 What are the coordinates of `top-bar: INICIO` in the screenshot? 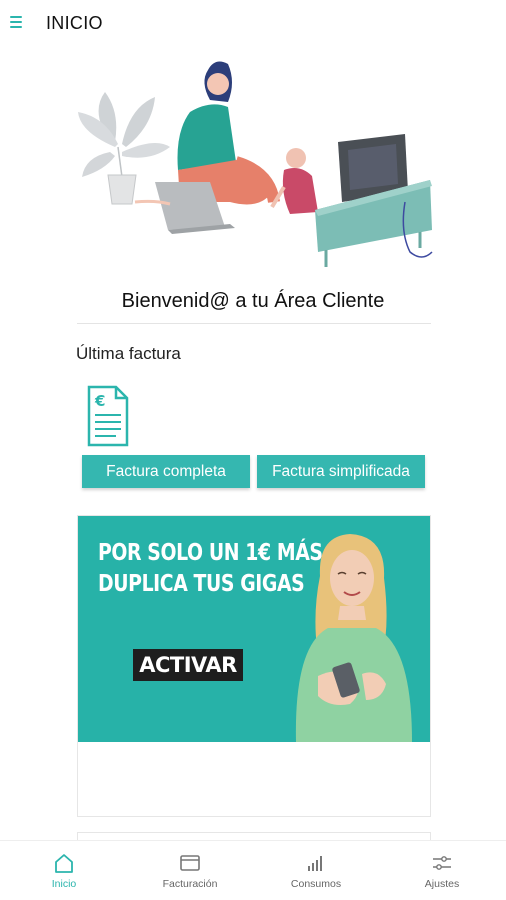 It's located at (253, 24).